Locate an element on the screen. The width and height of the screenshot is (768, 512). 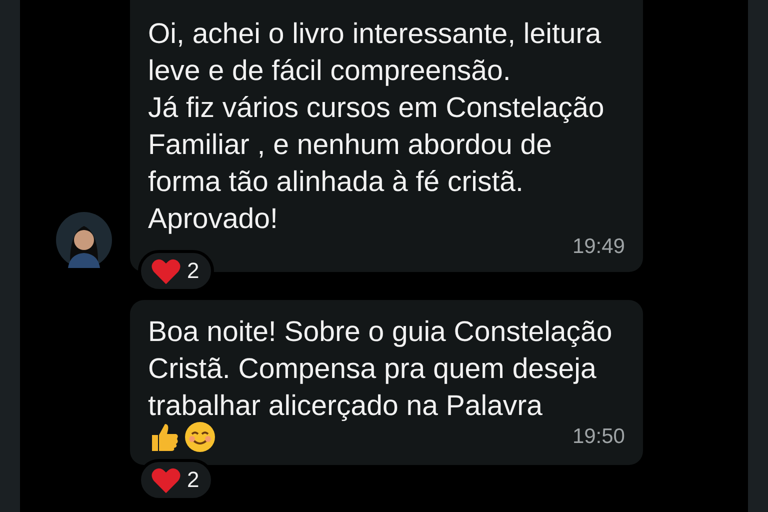
reaction-badge: 2 is located at coordinates (176, 271).